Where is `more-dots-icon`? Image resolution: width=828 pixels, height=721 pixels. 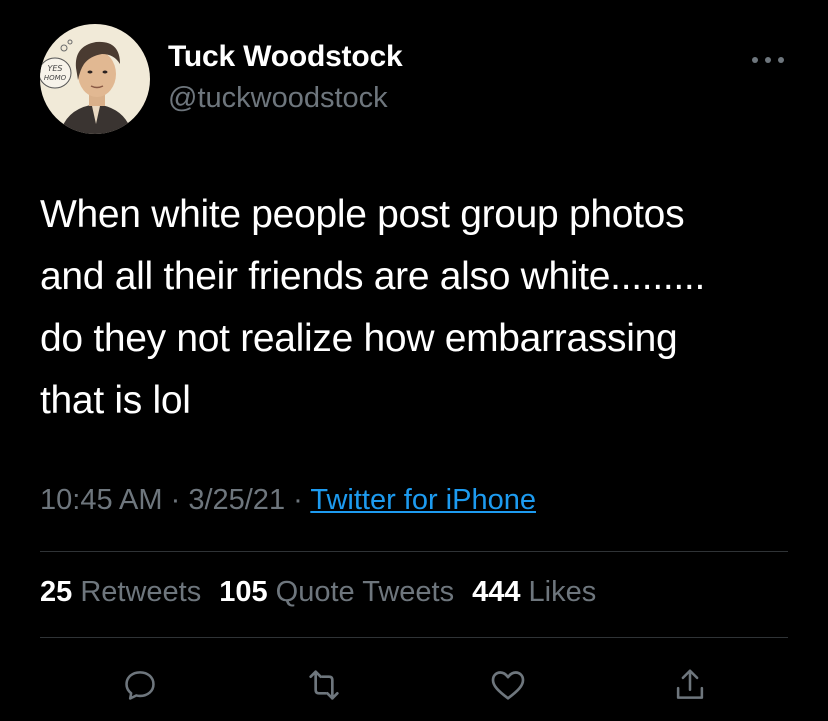
more-dots-icon is located at coordinates (768, 60).